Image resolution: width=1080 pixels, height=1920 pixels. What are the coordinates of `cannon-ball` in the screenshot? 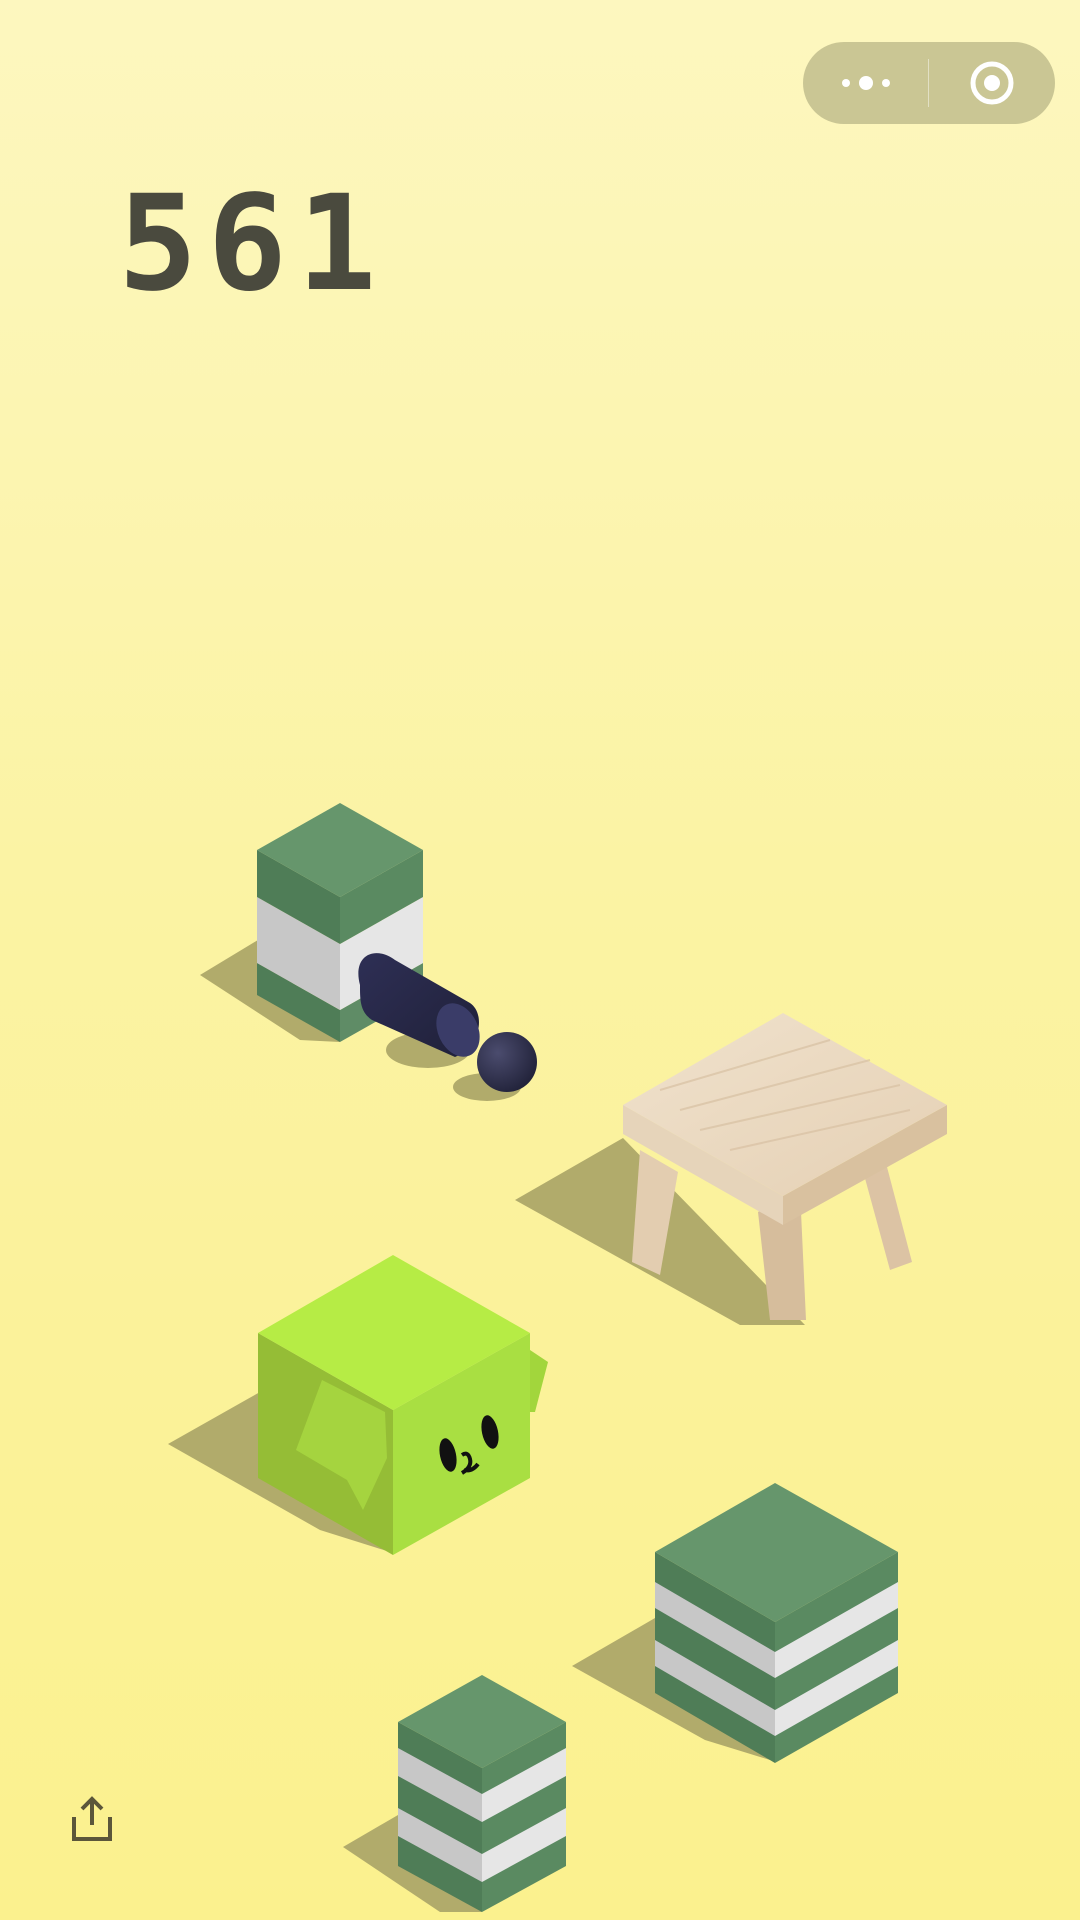 It's located at (507, 1062).